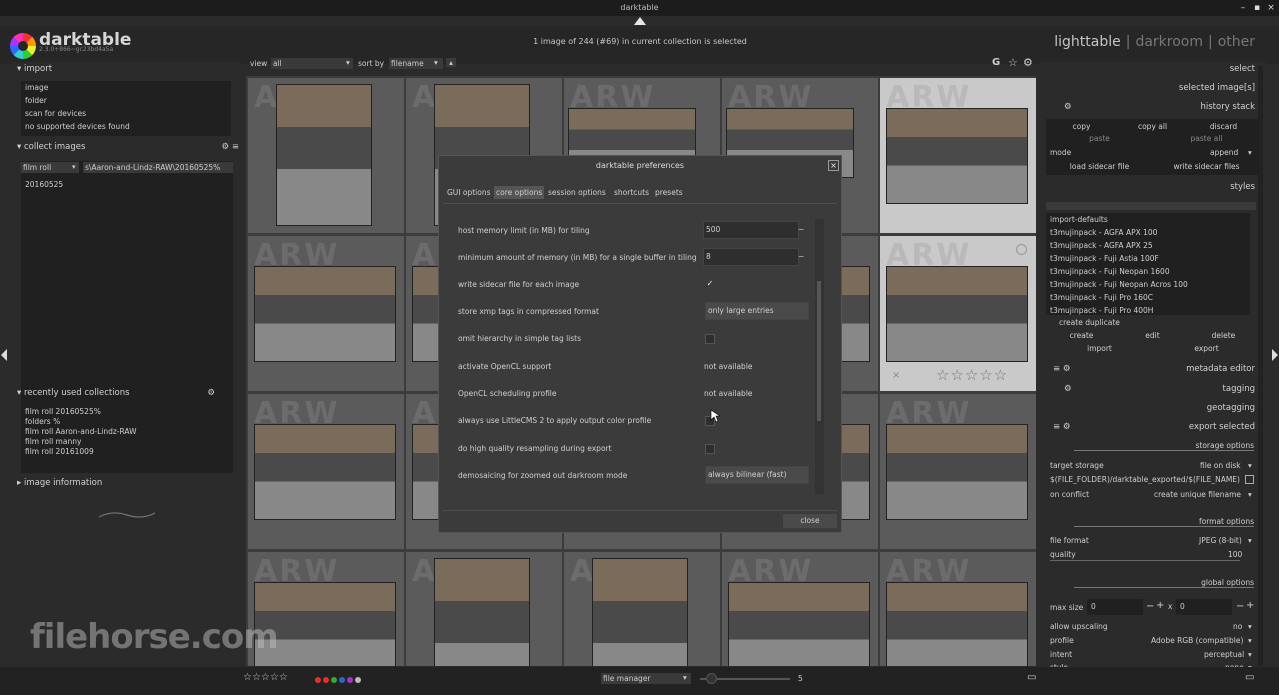 The image size is (1279, 695). I want to click on tab-gui-options: GUI options, so click(469, 192).